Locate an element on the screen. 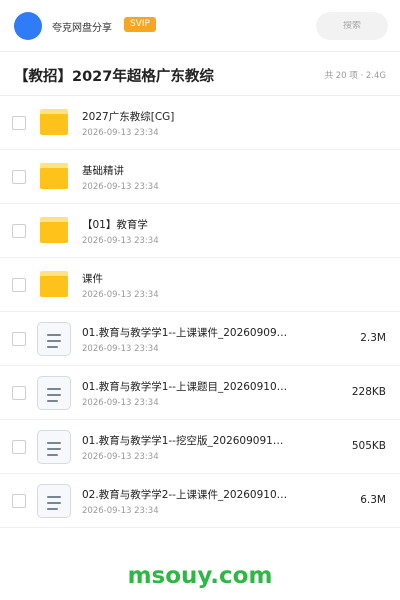 The image size is (400, 600). file-size: 2.3M is located at coordinates (373, 338).